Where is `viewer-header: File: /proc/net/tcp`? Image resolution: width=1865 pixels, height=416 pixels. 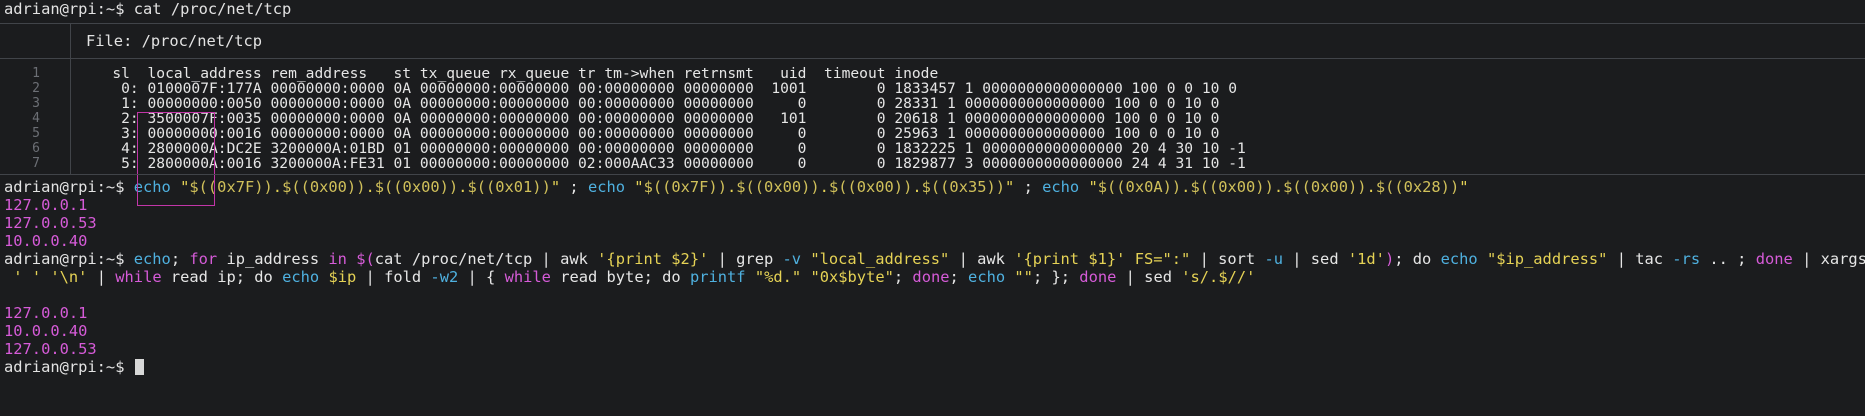
viewer-header: File: /proc/net/tcp is located at coordinates (932, 41).